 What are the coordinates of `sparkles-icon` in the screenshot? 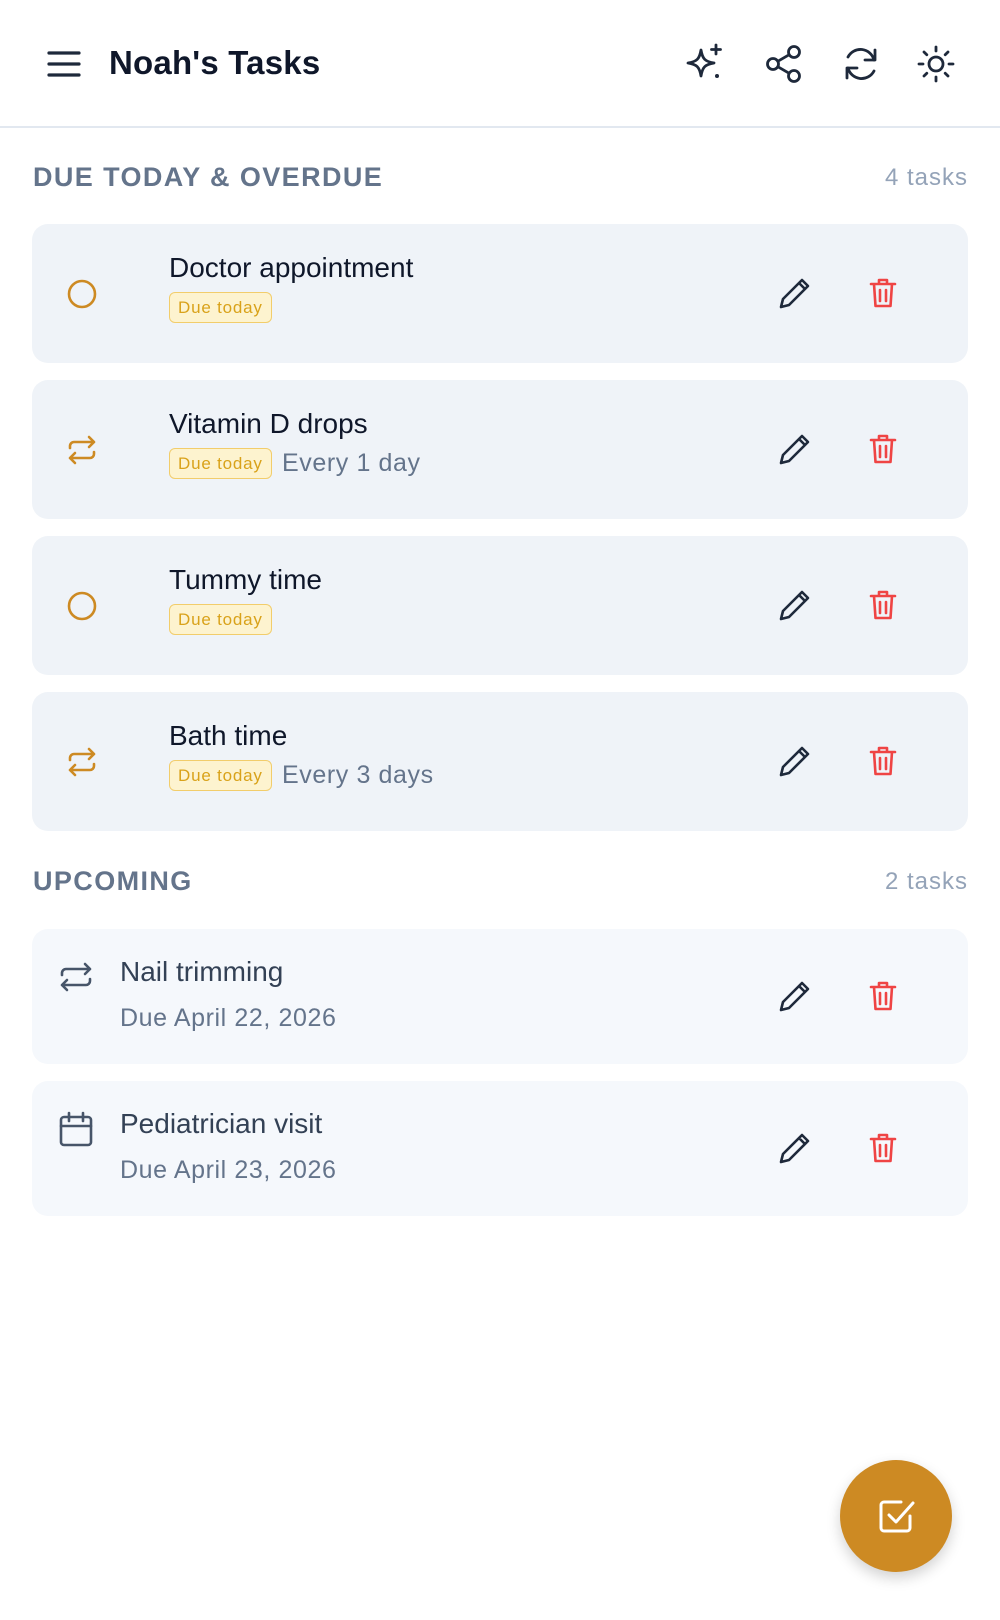 It's located at (705, 64).